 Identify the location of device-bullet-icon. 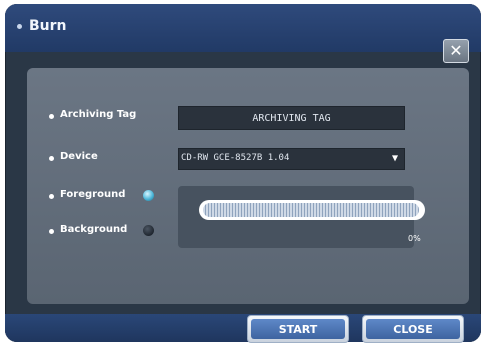
(51, 158).